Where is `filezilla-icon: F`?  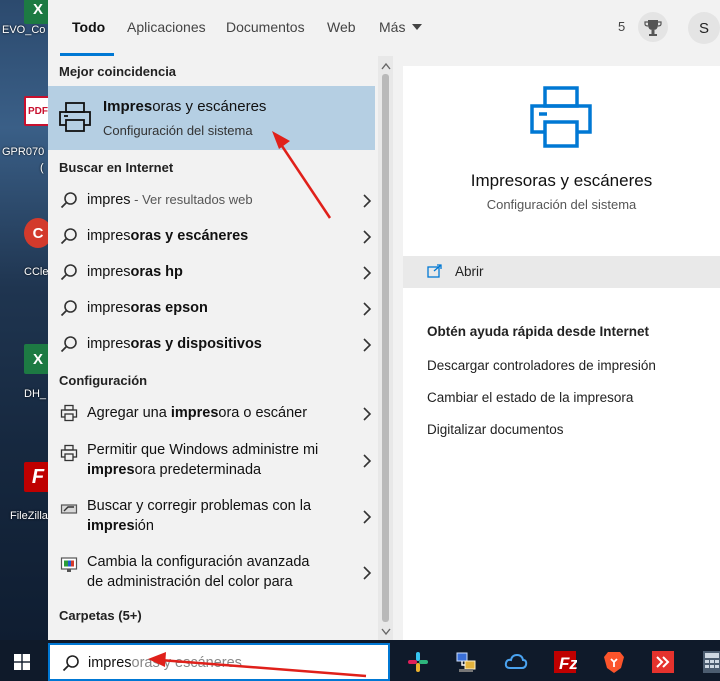
filezilla-icon: F is located at coordinates (36, 477).